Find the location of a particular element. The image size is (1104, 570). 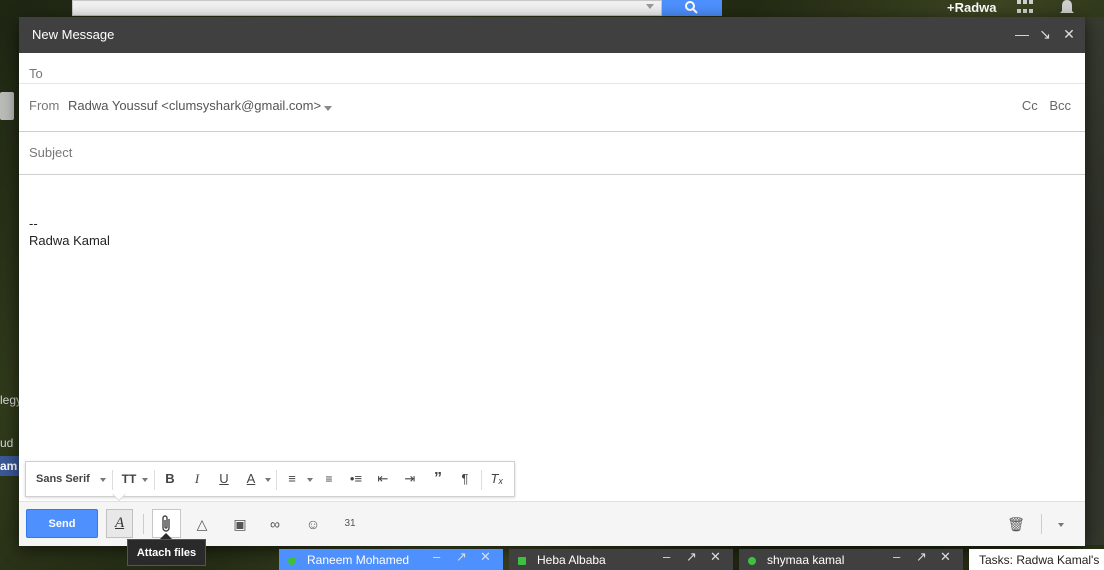

exit-fullscreen-icon: ↘ is located at coordinates (1045, 34).